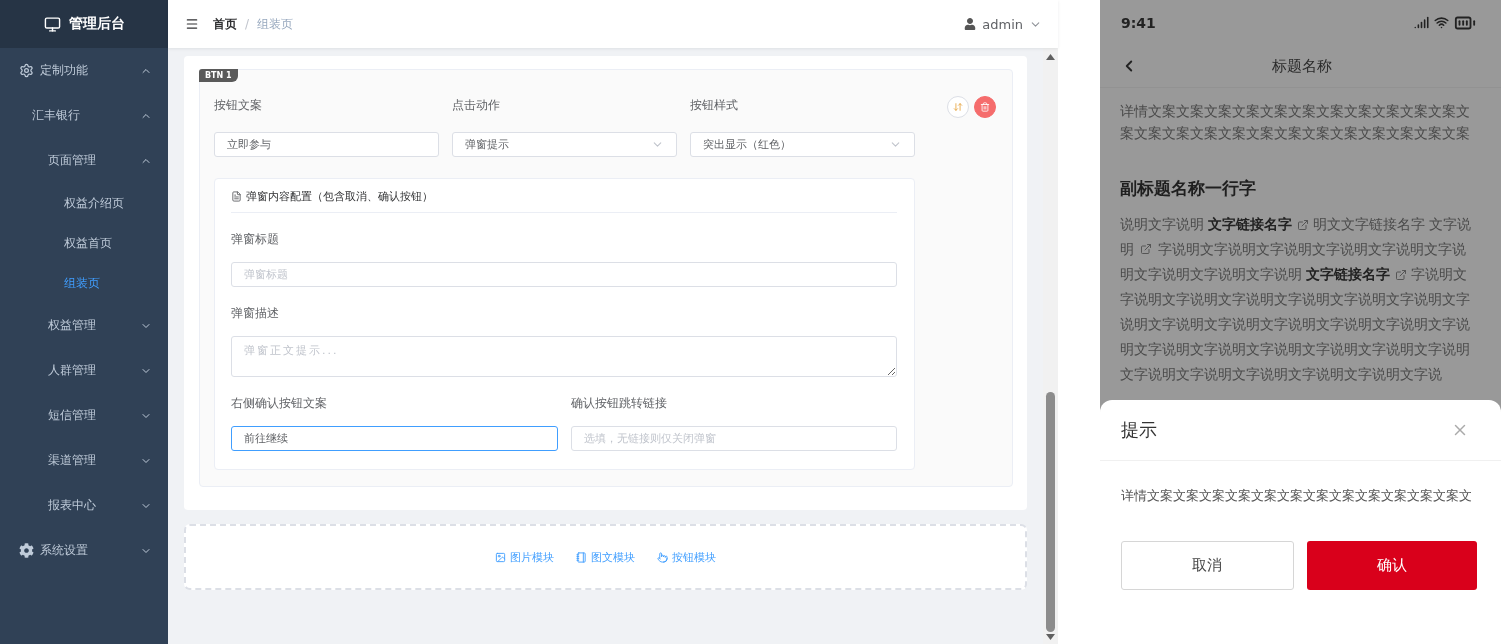  Describe the element at coordinates (394, 438) in the screenshot. I see `input-field: 前往继续` at that location.